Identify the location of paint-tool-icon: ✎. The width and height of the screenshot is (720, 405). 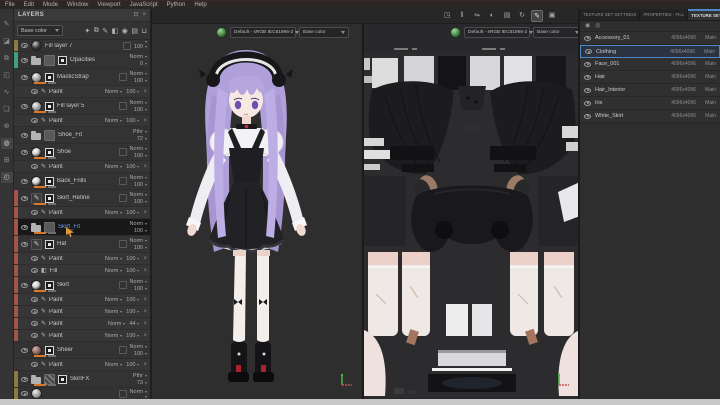
(7, 24).